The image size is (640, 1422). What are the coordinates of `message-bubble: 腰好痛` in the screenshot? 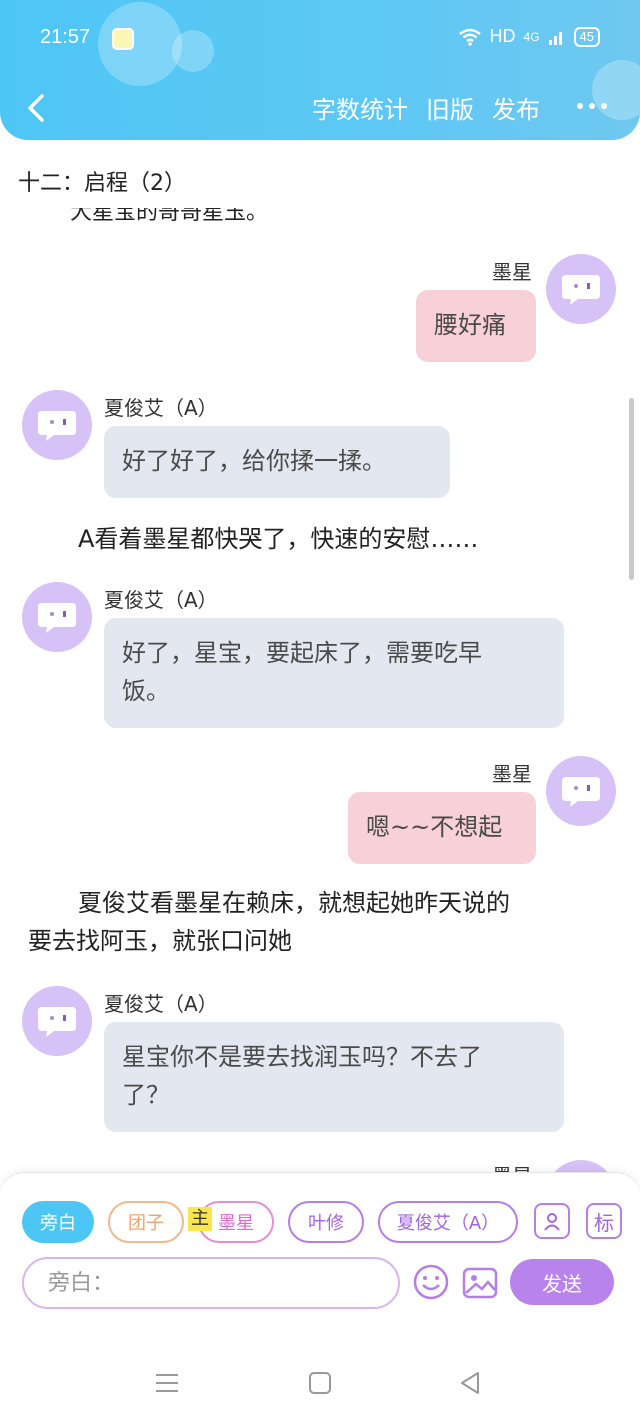 It's located at (476, 326).